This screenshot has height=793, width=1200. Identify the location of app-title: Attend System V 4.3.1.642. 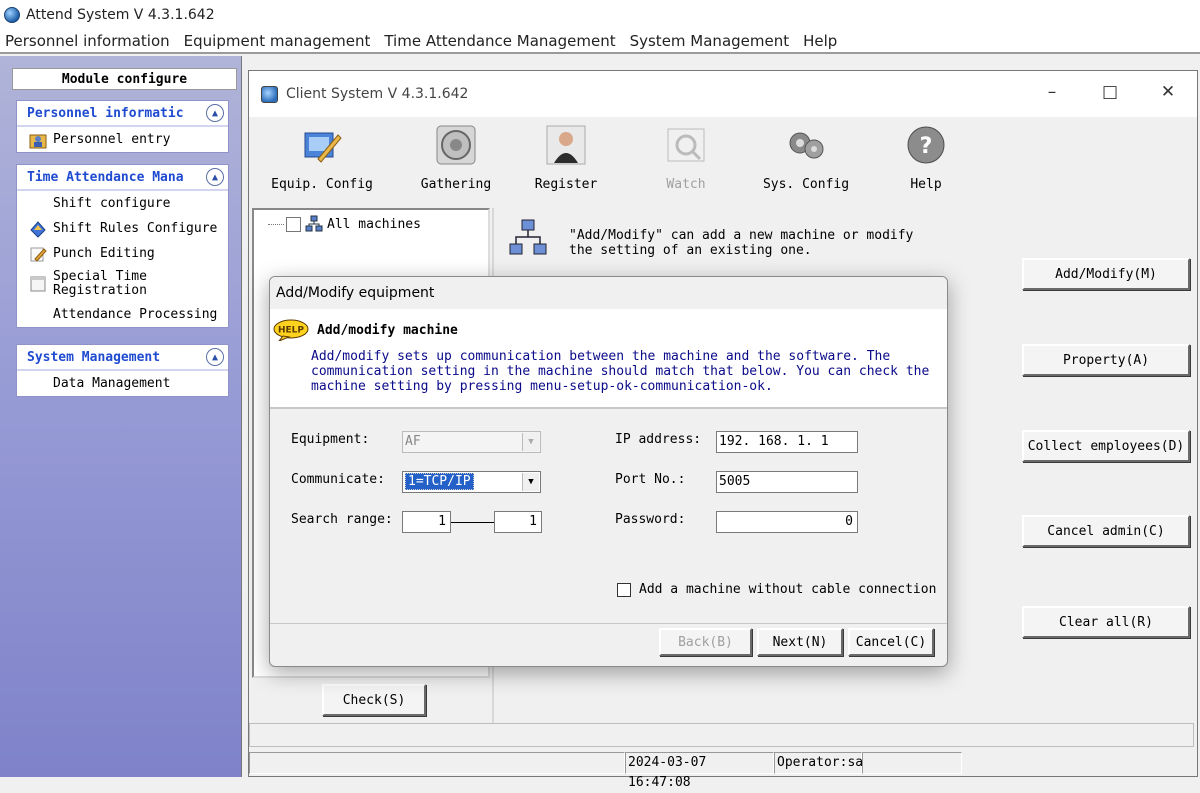
(120, 15).